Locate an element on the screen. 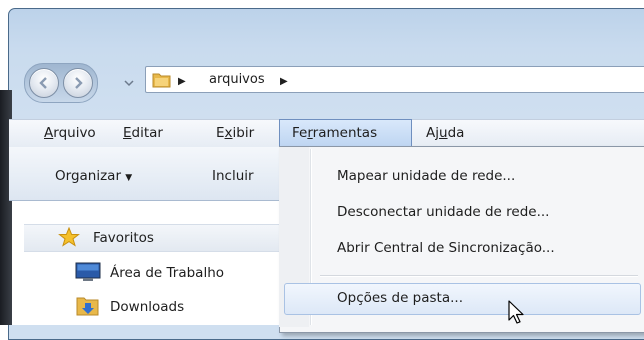 This screenshot has width=644, height=340. mouse-cursor-icon is located at coordinates (516, 312).